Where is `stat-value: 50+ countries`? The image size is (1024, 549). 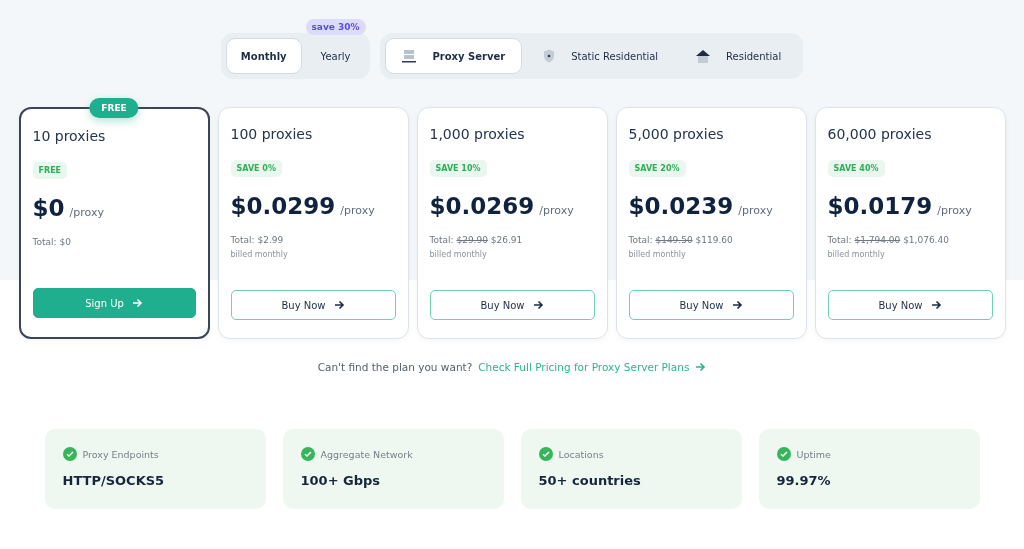 stat-value: 50+ countries is located at coordinates (590, 480).